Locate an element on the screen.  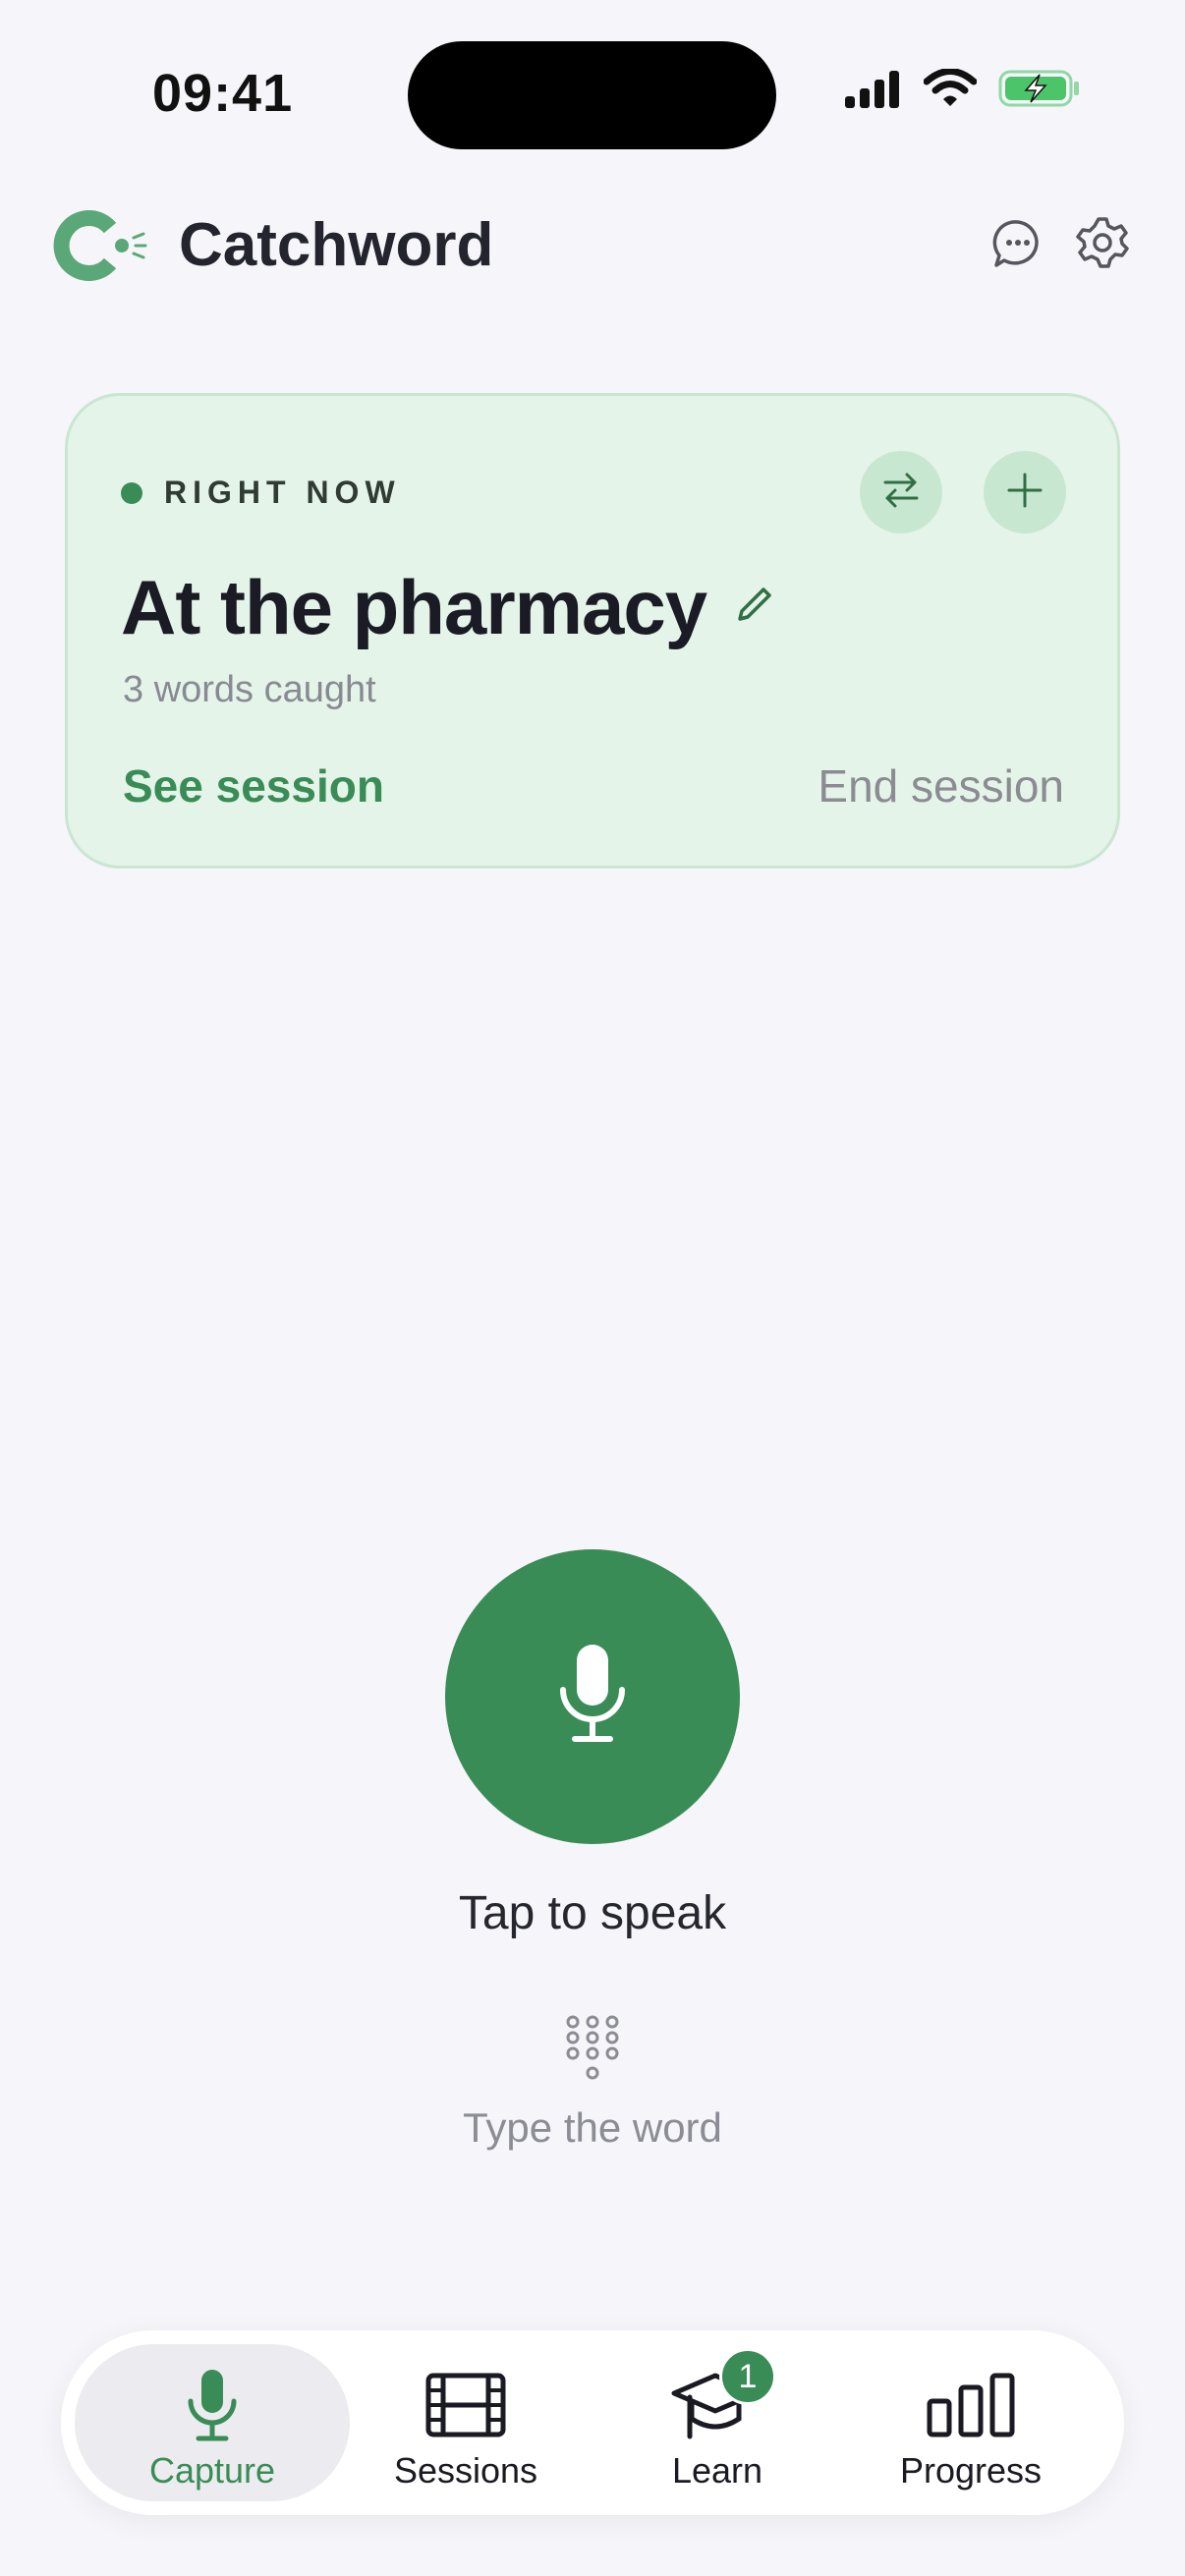
dynamic-island is located at coordinates (592, 95).